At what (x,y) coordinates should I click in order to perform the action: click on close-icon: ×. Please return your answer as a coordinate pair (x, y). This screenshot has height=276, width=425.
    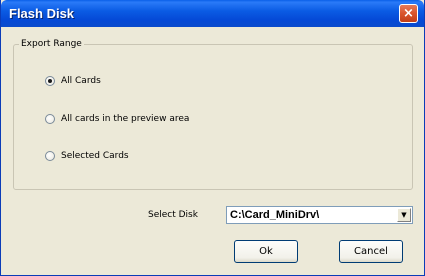
    Looking at the image, I should click on (408, 13).